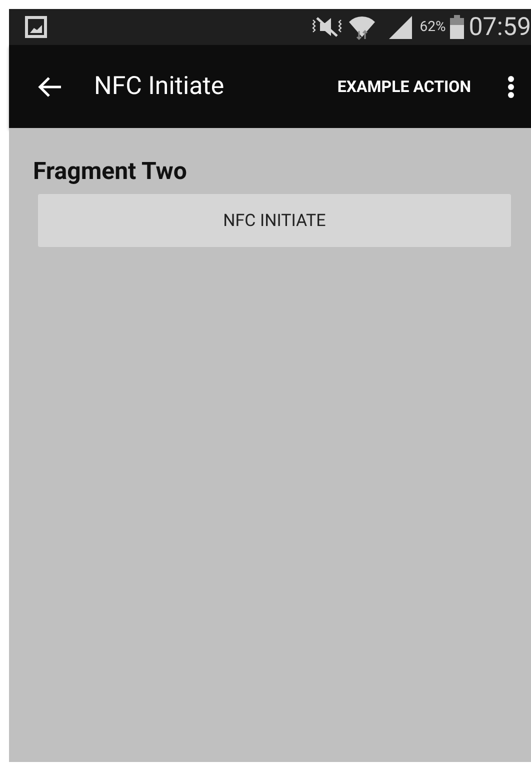 The image size is (531, 771). Describe the element at coordinates (457, 27) in the screenshot. I see `battery-icon` at that location.